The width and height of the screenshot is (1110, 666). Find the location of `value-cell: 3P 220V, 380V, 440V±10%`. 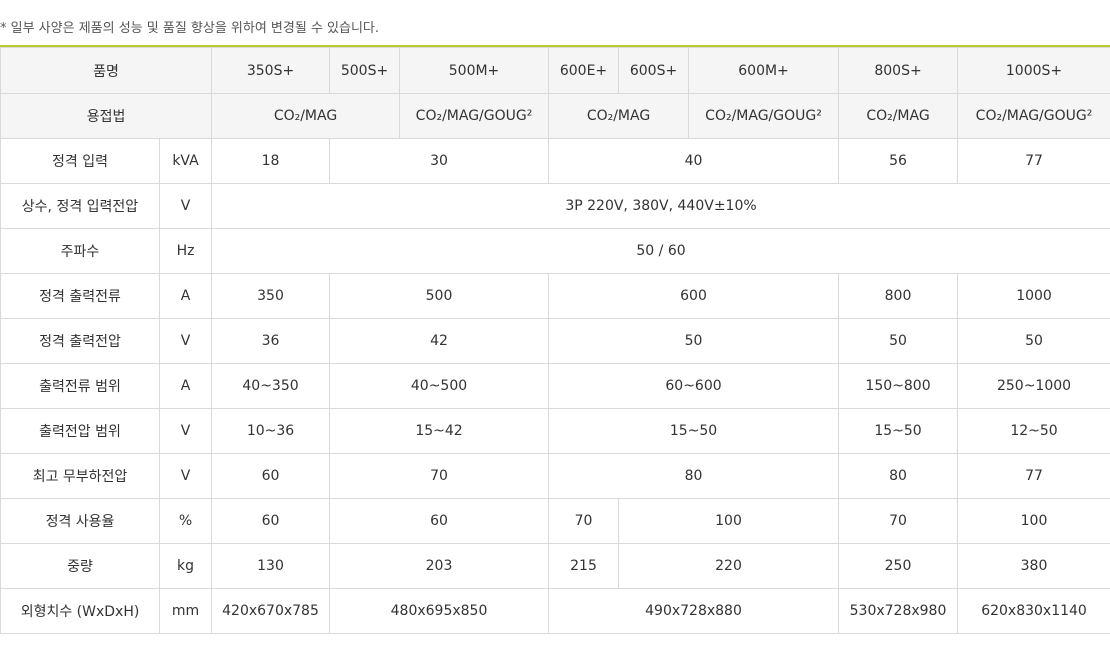

value-cell: 3P 220V, 380V, 440V±10% is located at coordinates (660, 206).